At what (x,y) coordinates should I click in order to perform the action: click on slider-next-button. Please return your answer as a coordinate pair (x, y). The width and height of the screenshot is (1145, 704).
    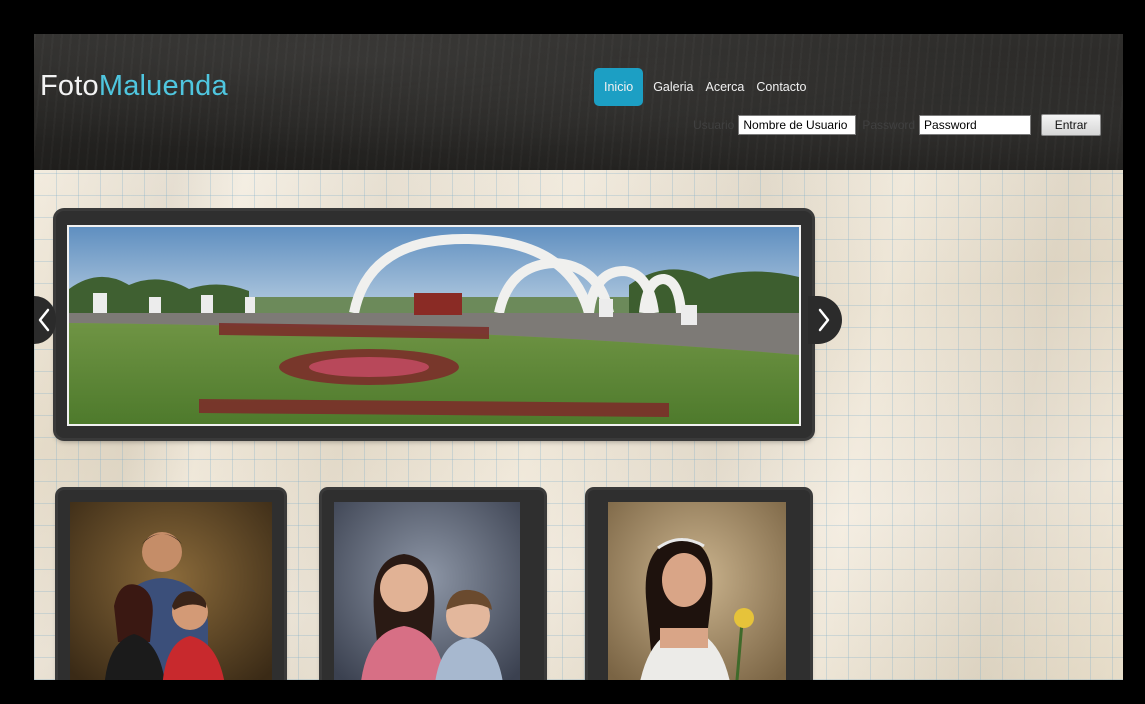
    Looking at the image, I should click on (825, 320).